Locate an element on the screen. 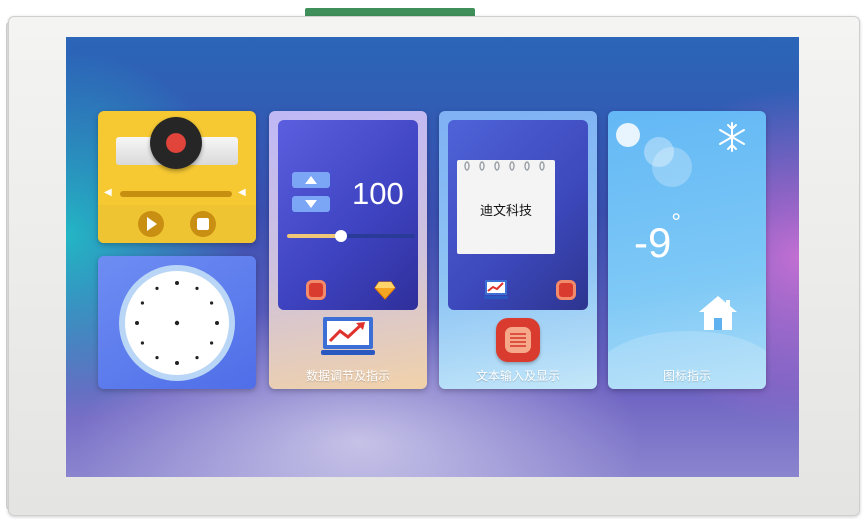  stop-icon is located at coordinates (203, 224).